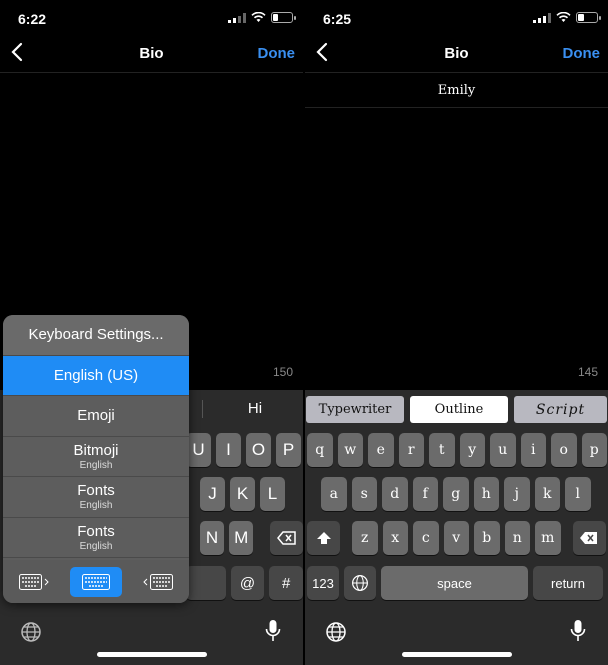  I want to click on keyboard-full-icon, so click(96, 581).